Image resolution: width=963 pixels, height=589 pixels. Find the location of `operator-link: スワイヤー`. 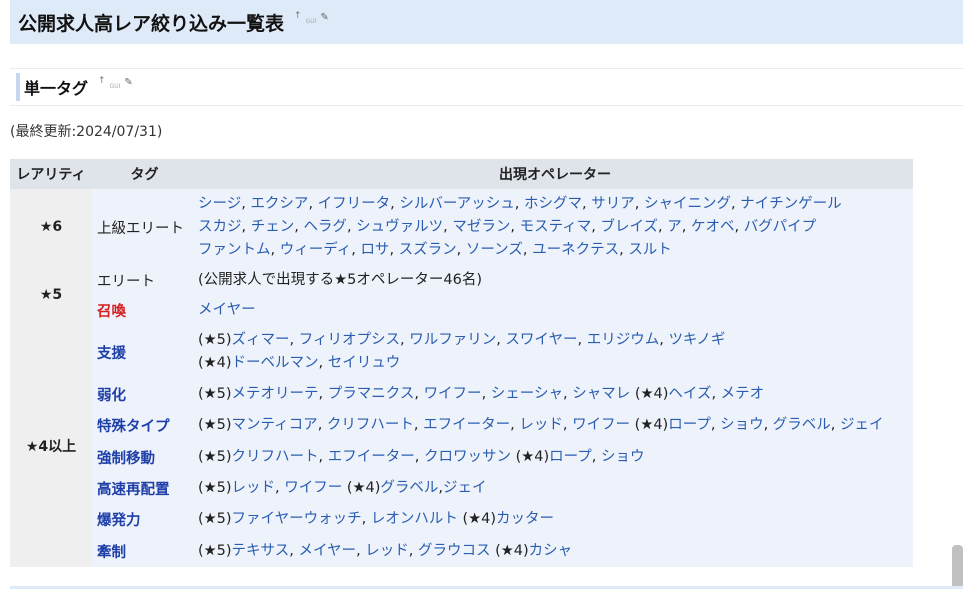

operator-link: スワイヤー is located at coordinates (541, 340).